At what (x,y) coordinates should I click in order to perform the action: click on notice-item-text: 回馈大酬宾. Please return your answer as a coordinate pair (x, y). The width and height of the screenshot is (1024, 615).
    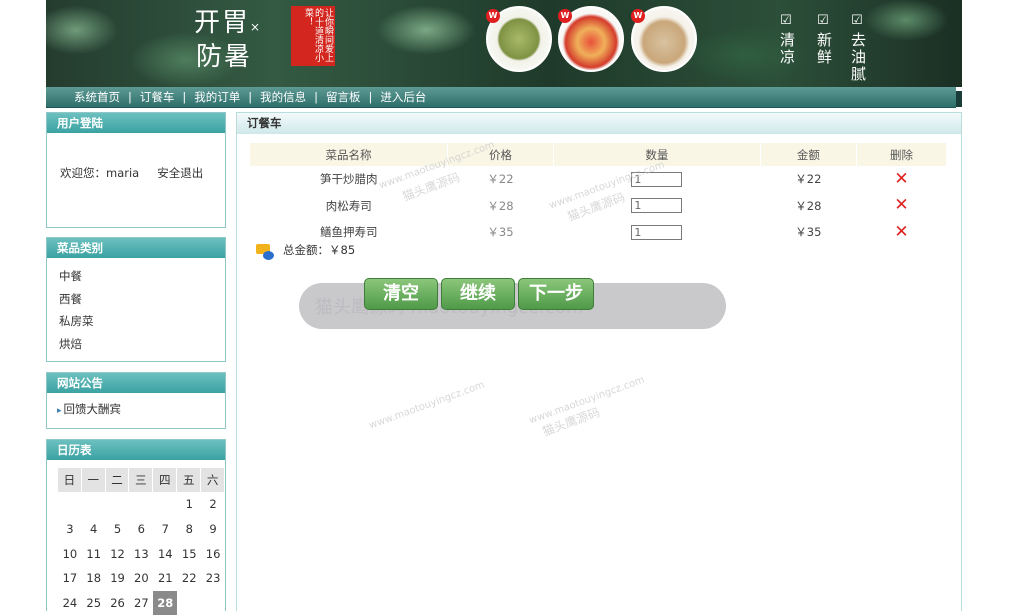
    Looking at the image, I should click on (93, 409).